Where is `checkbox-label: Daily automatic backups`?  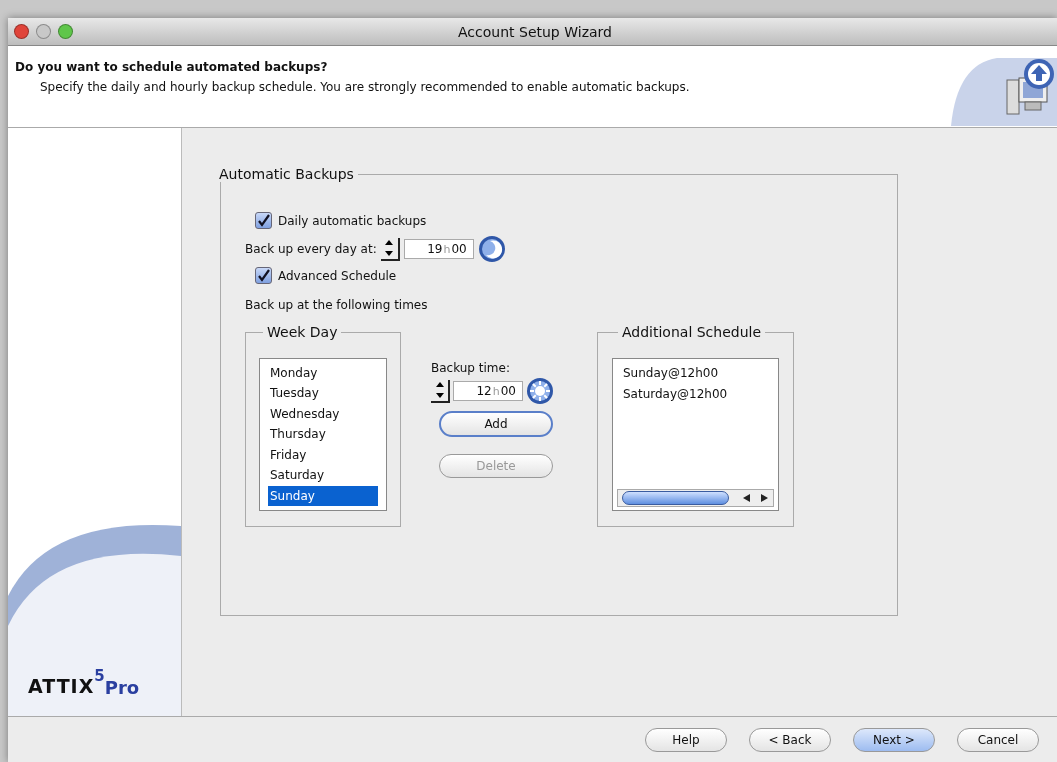 checkbox-label: Daily automatic backups is located at coordinates (352, 220).